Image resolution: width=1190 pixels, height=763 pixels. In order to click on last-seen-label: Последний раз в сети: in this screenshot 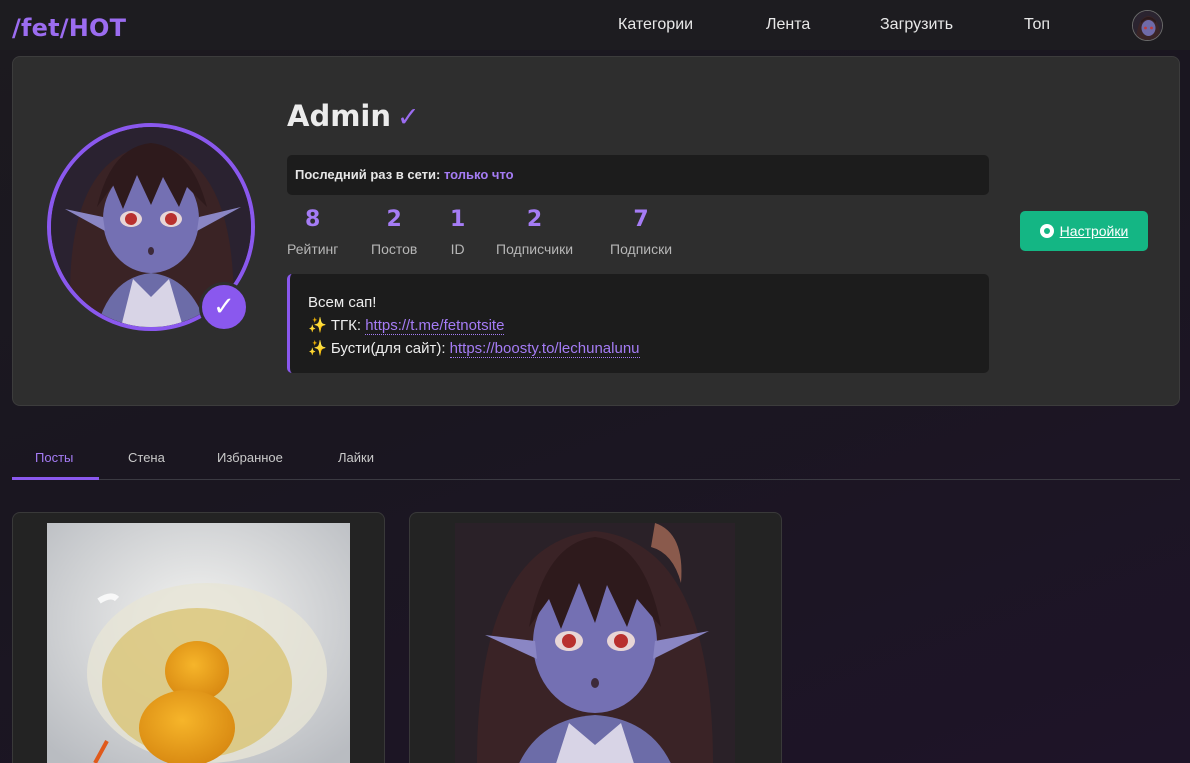, I will do `click(368, 174)`.